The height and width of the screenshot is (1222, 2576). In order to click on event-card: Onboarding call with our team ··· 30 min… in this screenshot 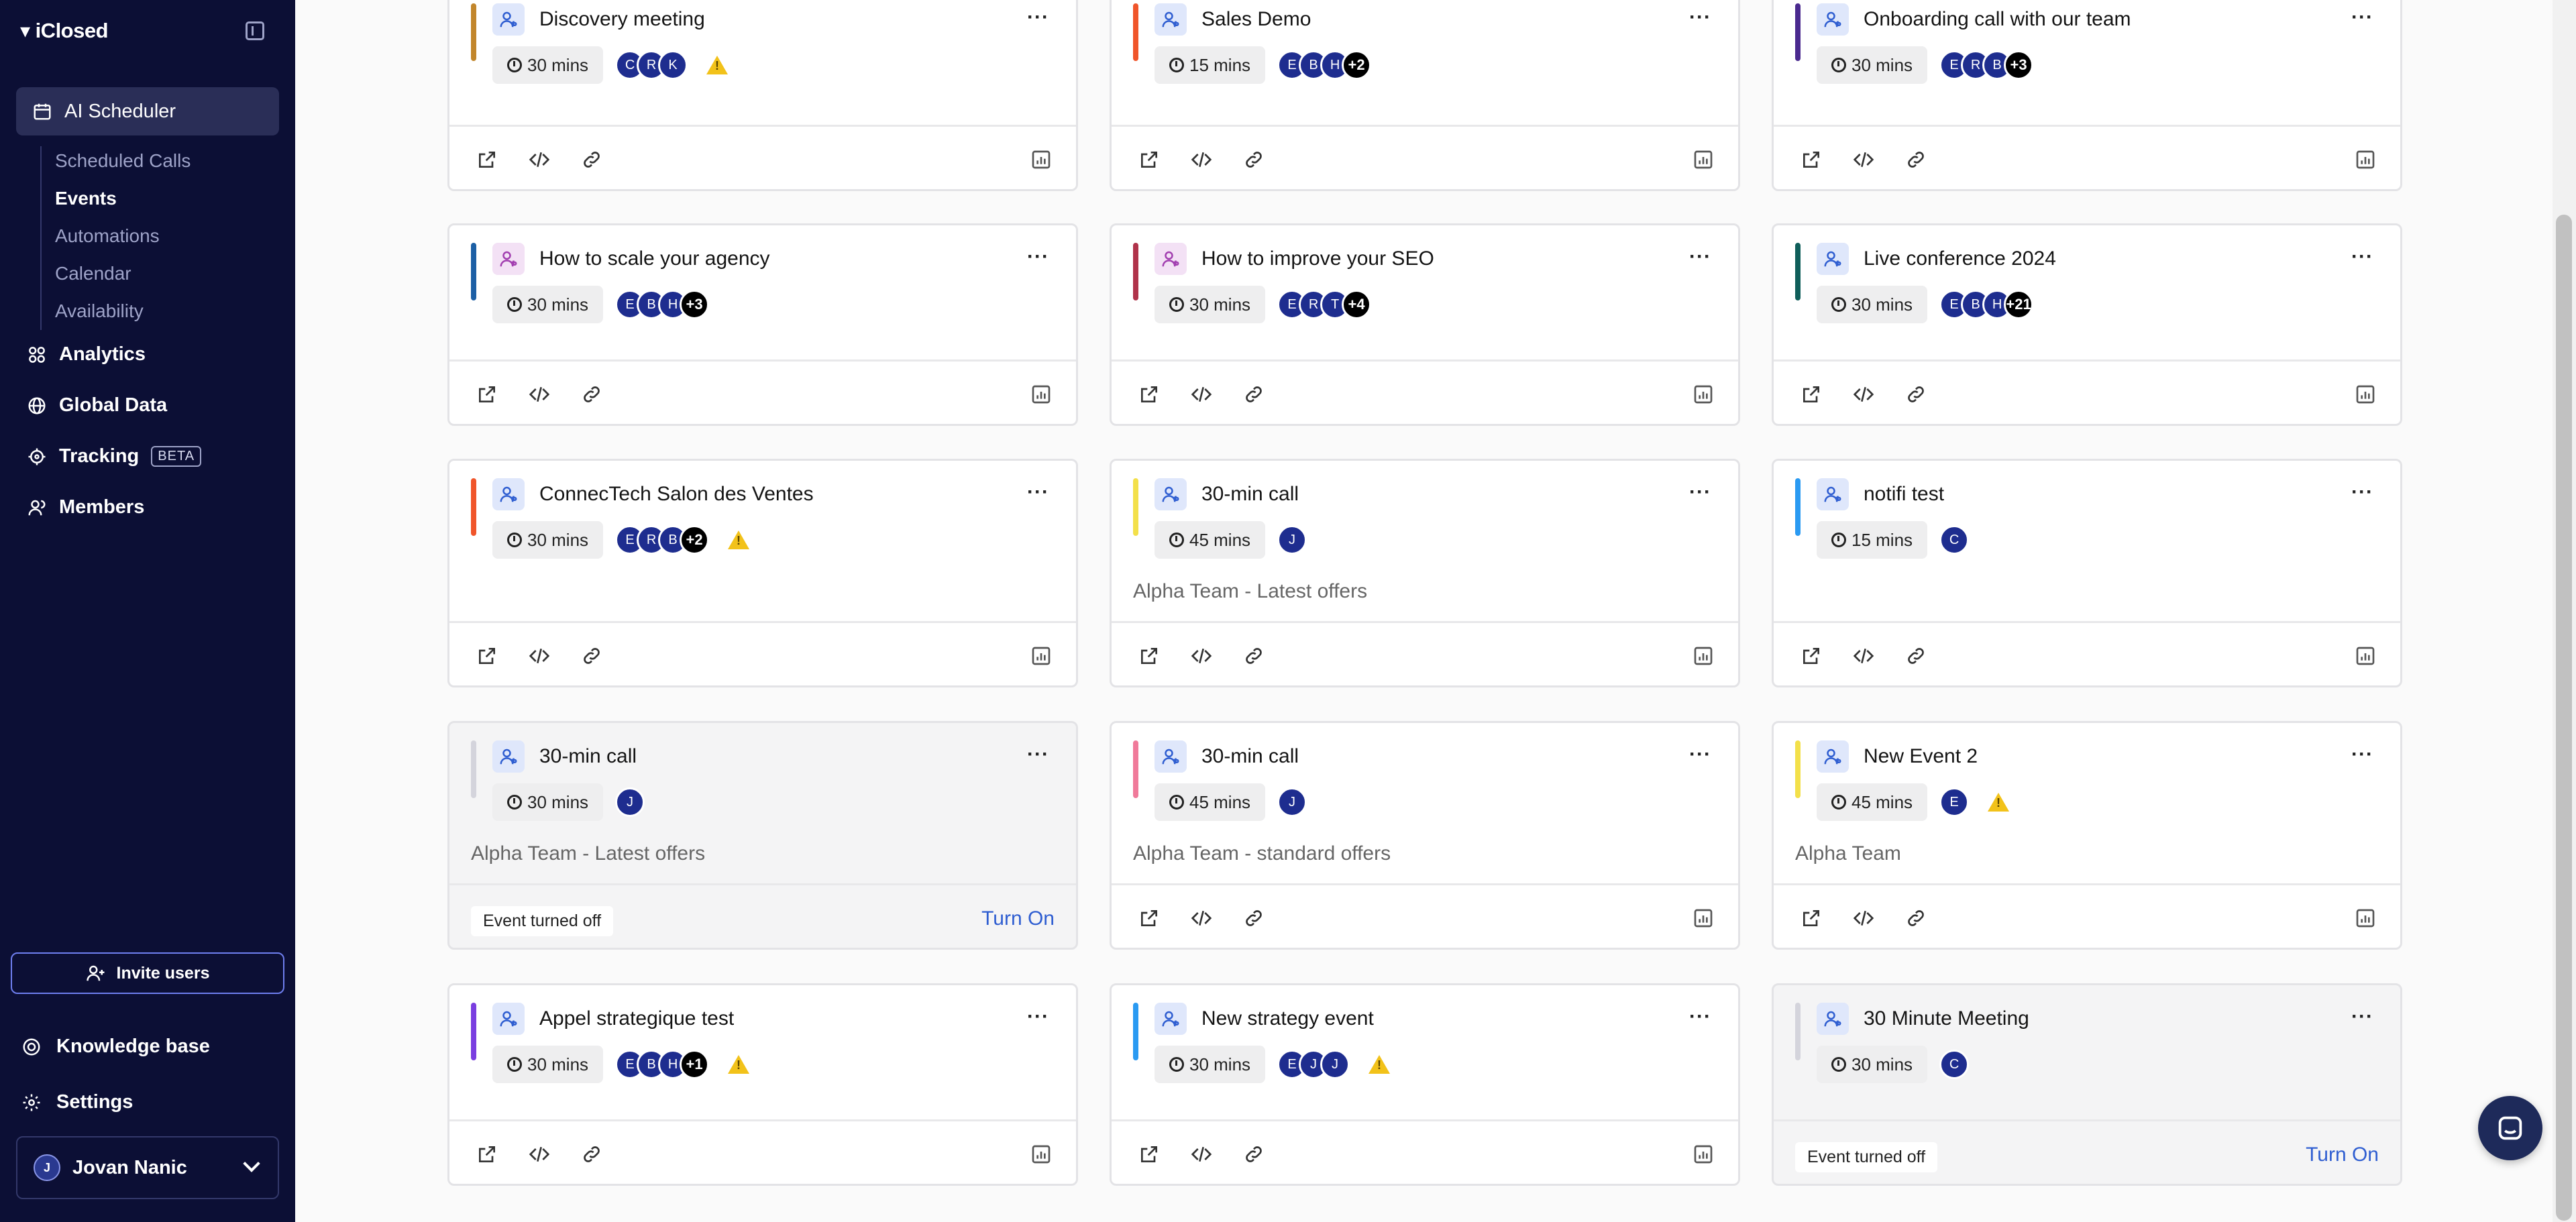, I will do `click(2087, 95)`.